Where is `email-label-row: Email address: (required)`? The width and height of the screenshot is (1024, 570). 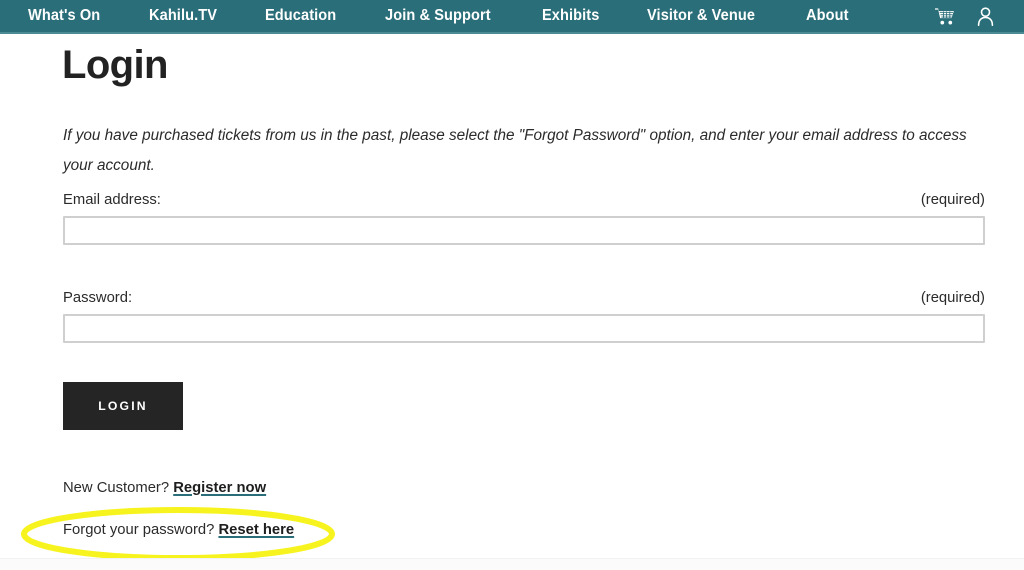 email-label-row: Email address: (required) is located at coordinates (524, 200).